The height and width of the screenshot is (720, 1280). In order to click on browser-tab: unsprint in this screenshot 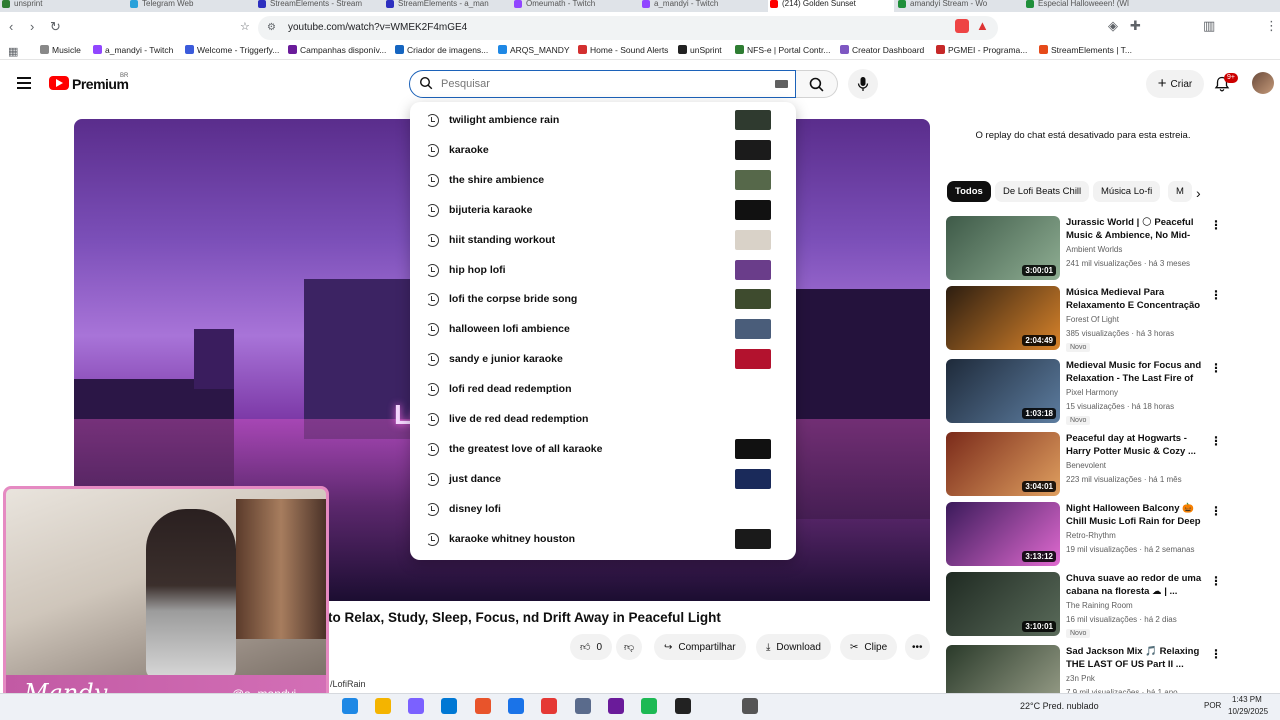, I will do `click(63, 6)`.